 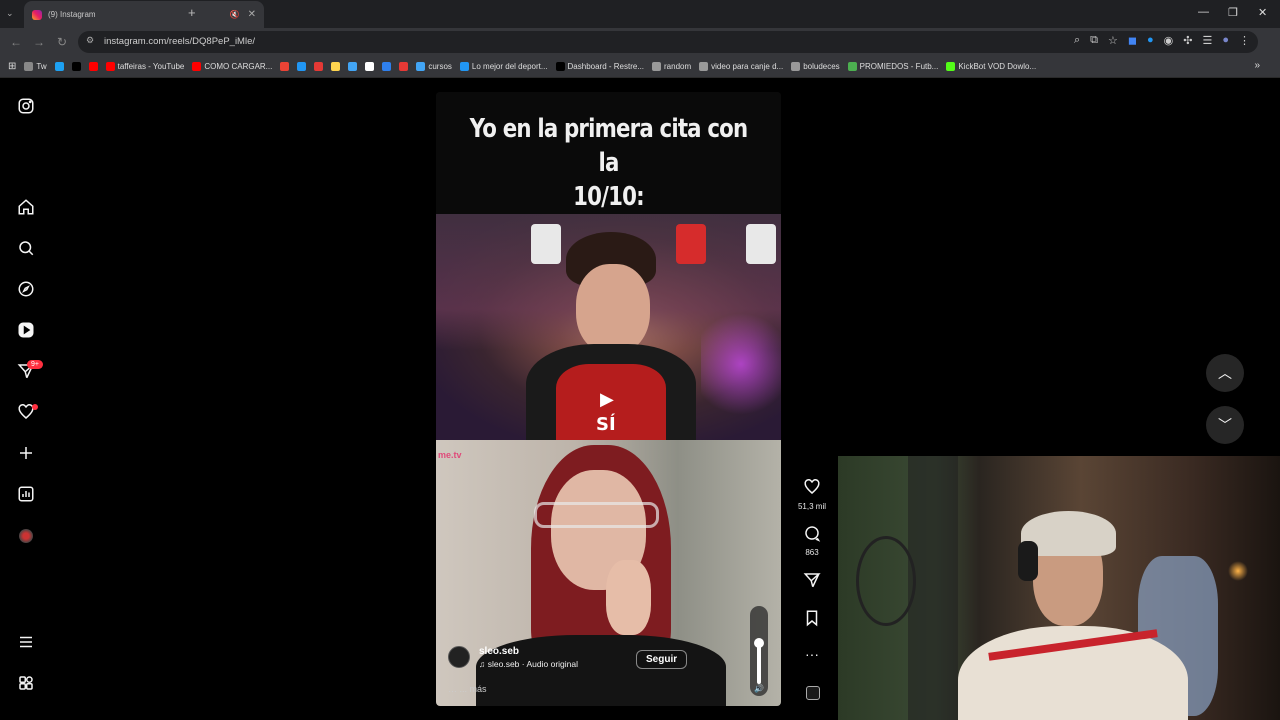 What do you see at coordinates (1094, 40) in the screenshot?
I see `install-icon: ⧉` at bounding box center [1094, 40].